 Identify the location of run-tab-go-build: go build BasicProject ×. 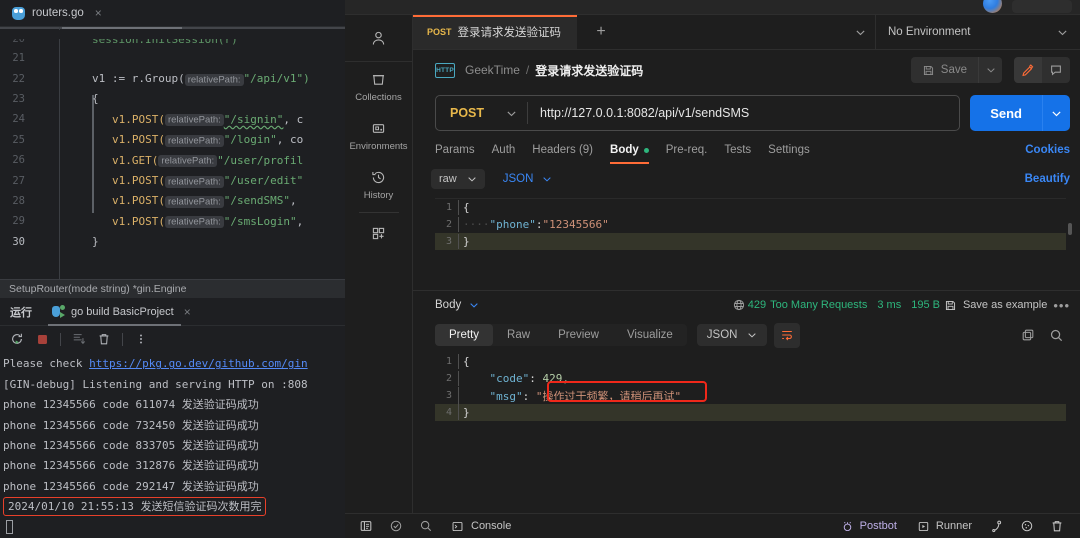
(121, 312).